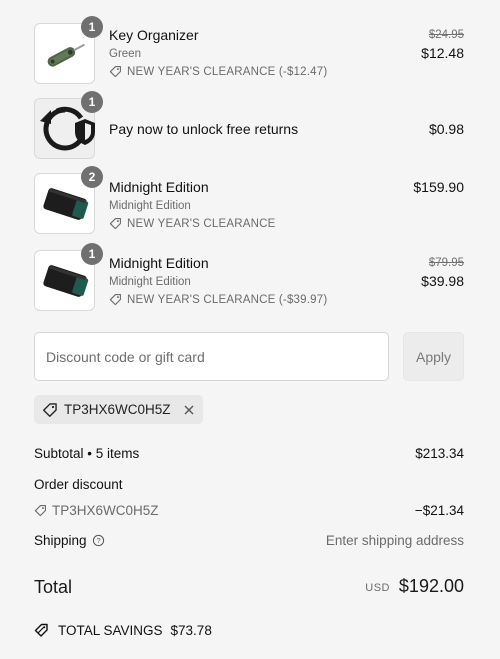  I want to click on order-discount-row: Order discount, so click(249, 484).